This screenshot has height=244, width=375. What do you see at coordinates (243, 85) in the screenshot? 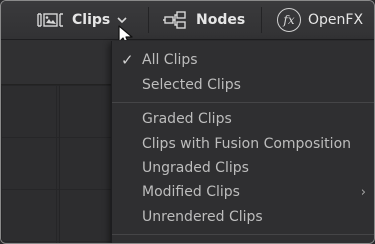
I see `menu-item-selected-clips: Selected Clips` at bounding box center [243, 85].